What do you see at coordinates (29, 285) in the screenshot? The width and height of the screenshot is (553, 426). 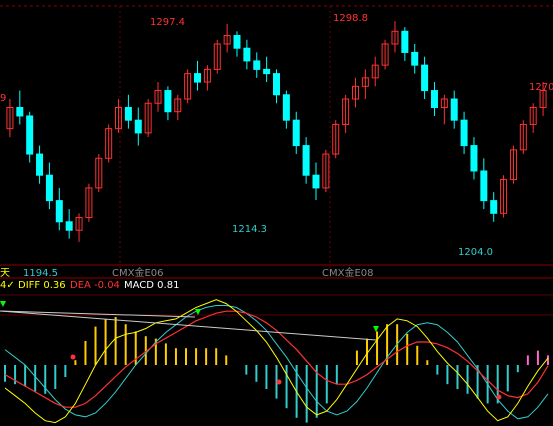 I see `diff-label: DIFF` at bounding box center [29, 285].